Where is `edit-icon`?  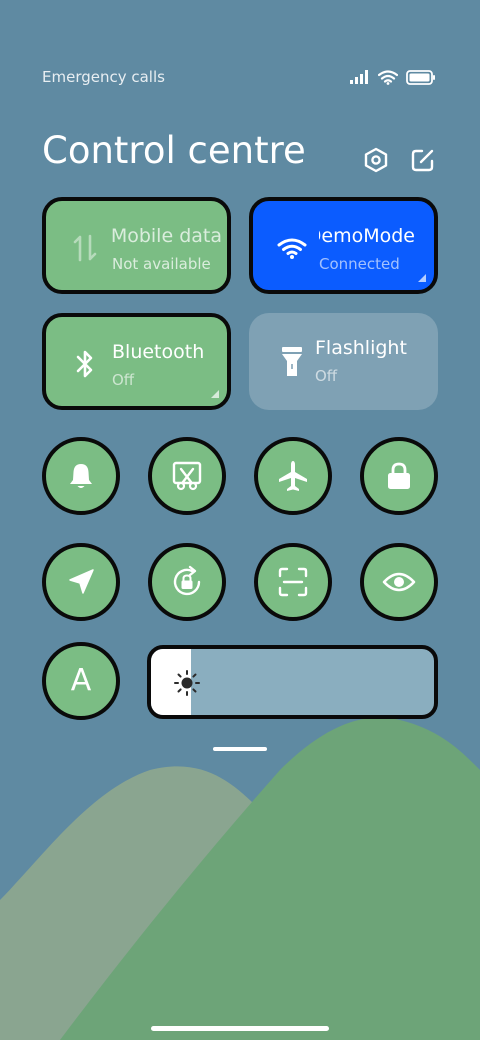 edit-icon is located at coordinates (422, 160).